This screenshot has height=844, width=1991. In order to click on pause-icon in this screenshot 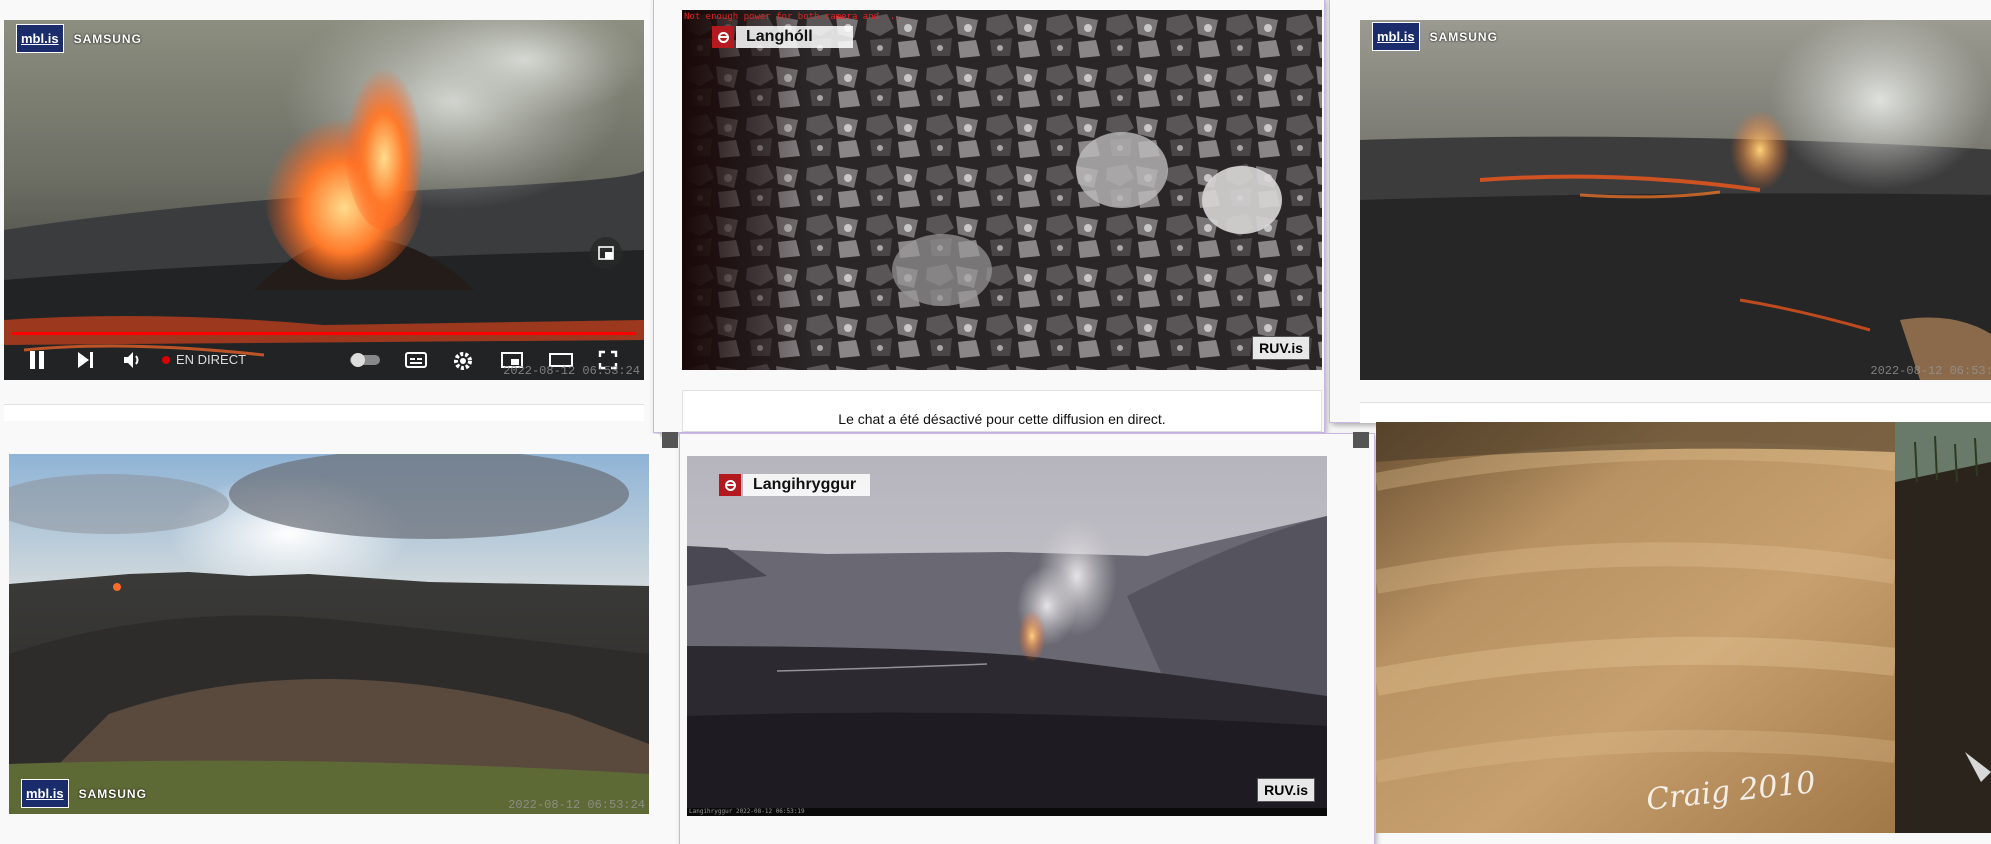, I will do `click(37, 360)`.